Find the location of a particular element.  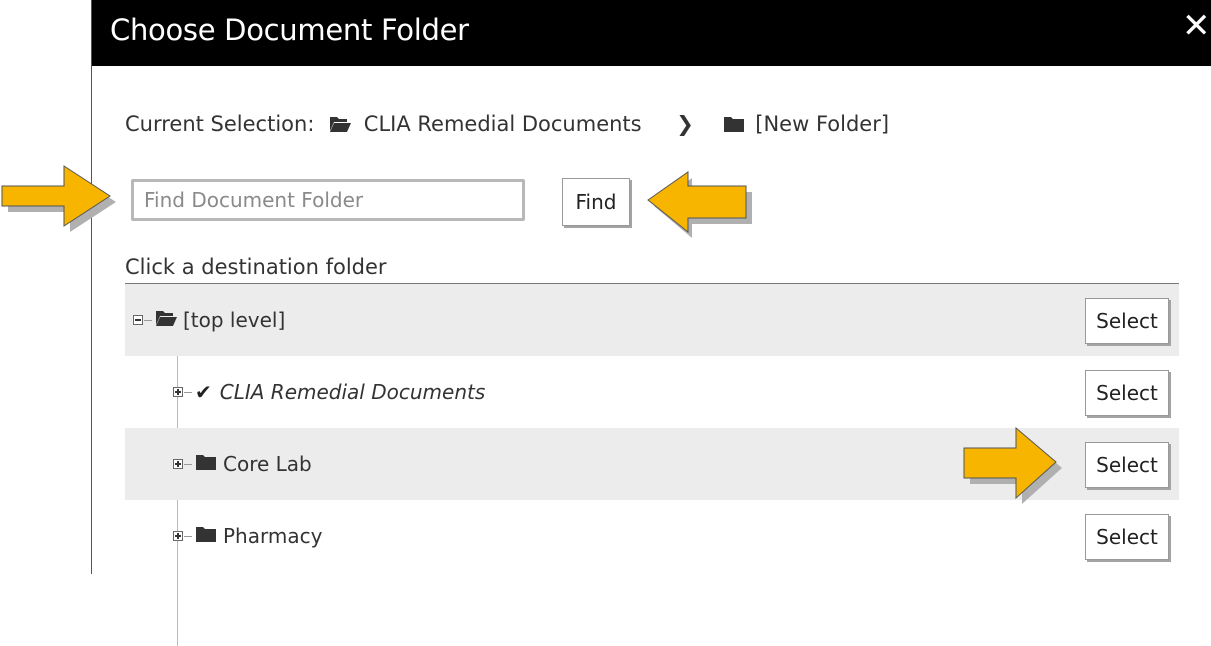

tree-row-content: Pharmacy is located at coordinates (247, 536).